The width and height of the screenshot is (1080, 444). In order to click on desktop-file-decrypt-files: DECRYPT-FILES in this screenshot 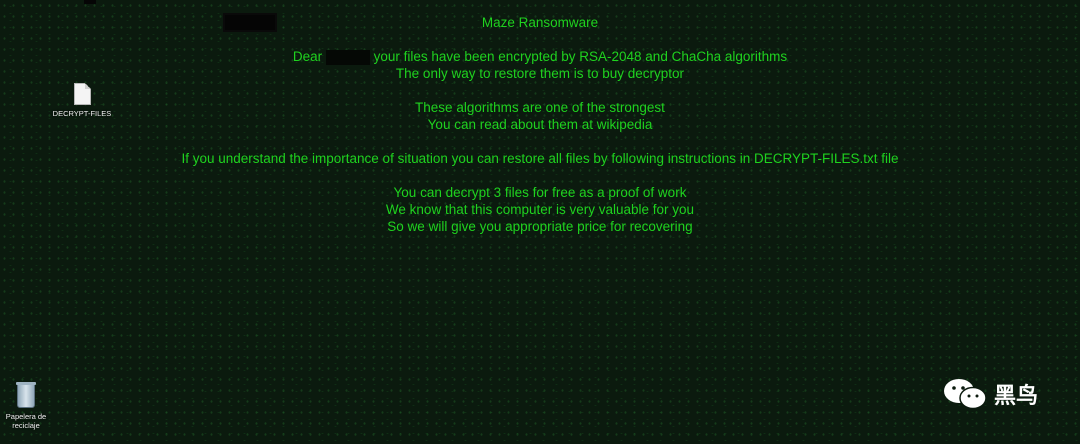, I will do `click(82, 100)`.